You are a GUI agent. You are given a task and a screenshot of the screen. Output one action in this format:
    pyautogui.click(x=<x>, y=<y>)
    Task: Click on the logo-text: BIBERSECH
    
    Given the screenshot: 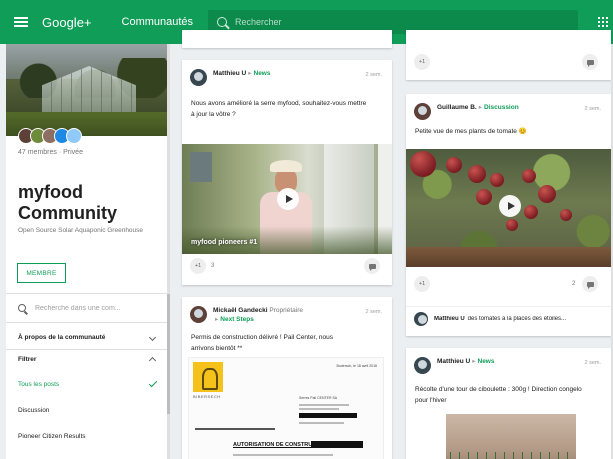 What is the action you would take?
    pyautogui.click(x=207, y=396)
    